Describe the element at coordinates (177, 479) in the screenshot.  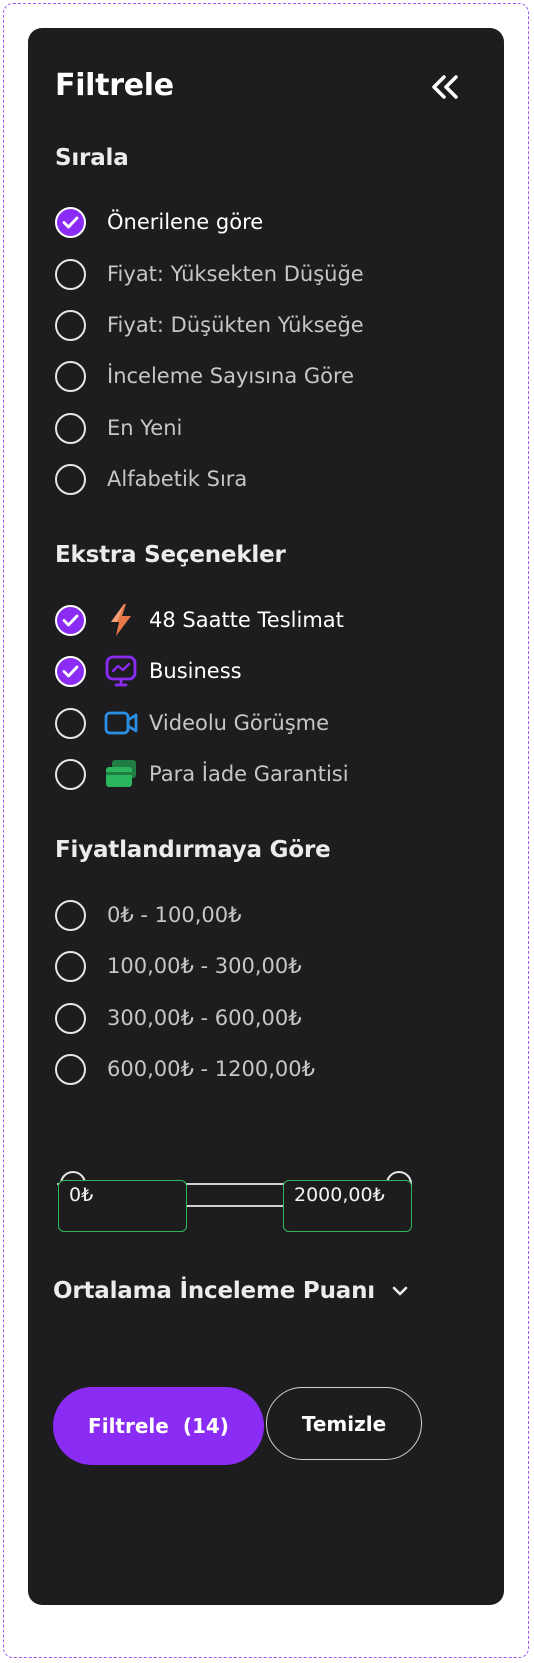
I see `sort-option-label: Alfabetik Sıra` at that location.